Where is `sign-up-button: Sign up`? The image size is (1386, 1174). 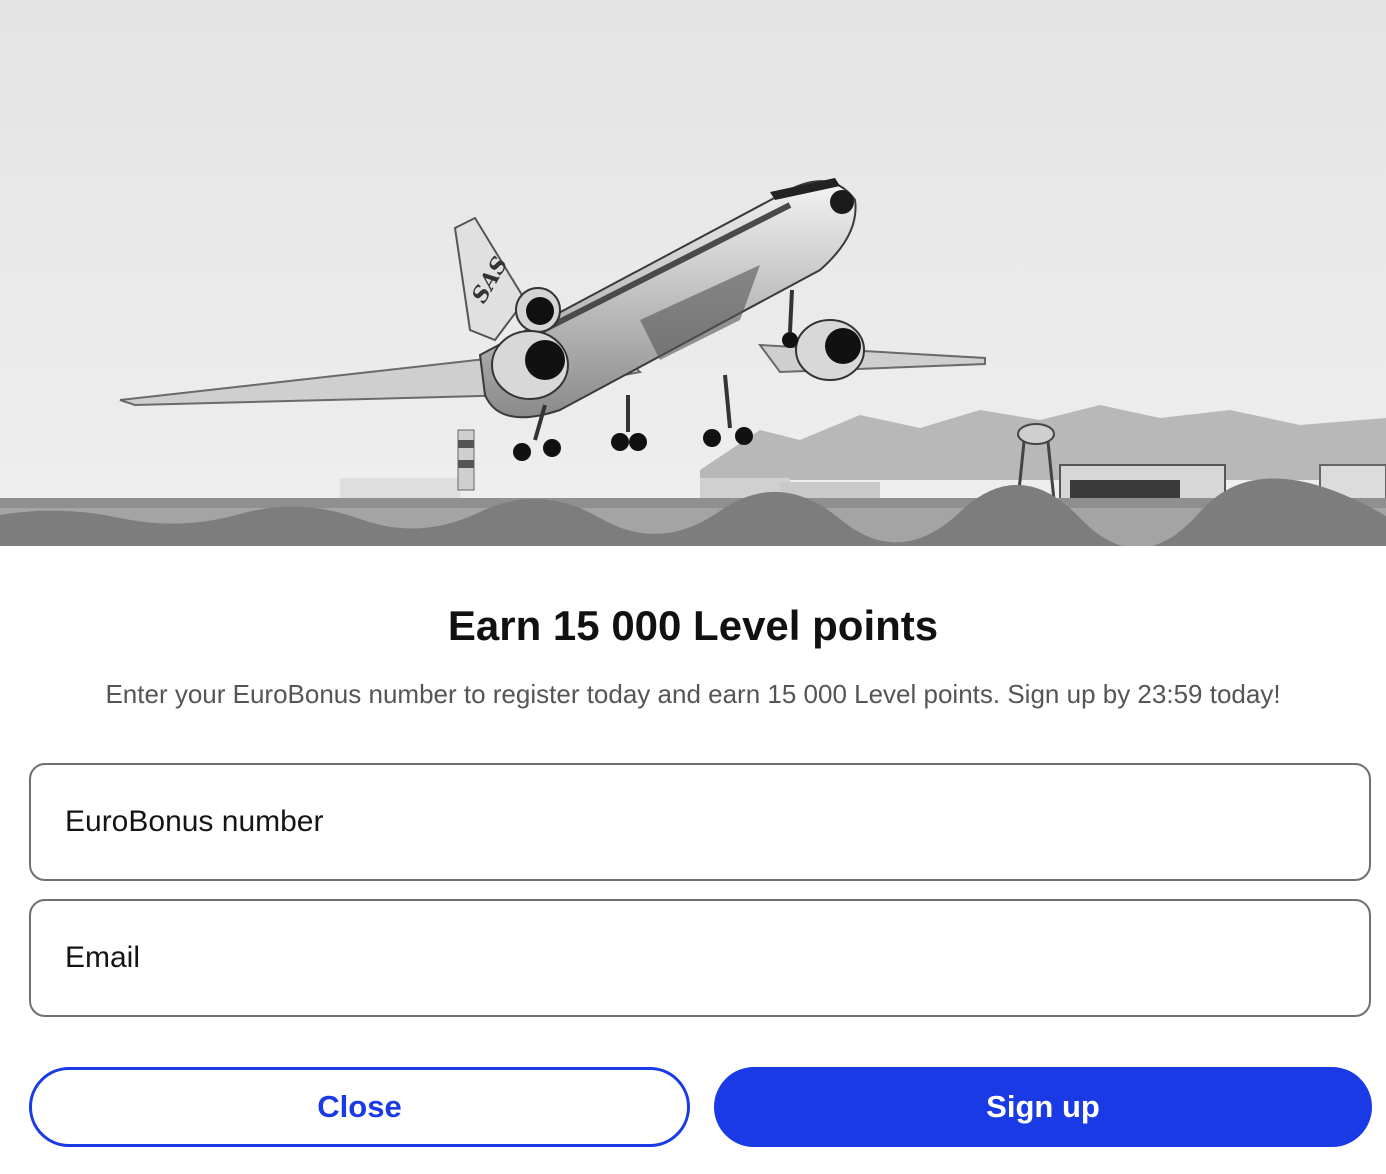
sign-up-button: Sign up is located at coordinates (1043, 1107).